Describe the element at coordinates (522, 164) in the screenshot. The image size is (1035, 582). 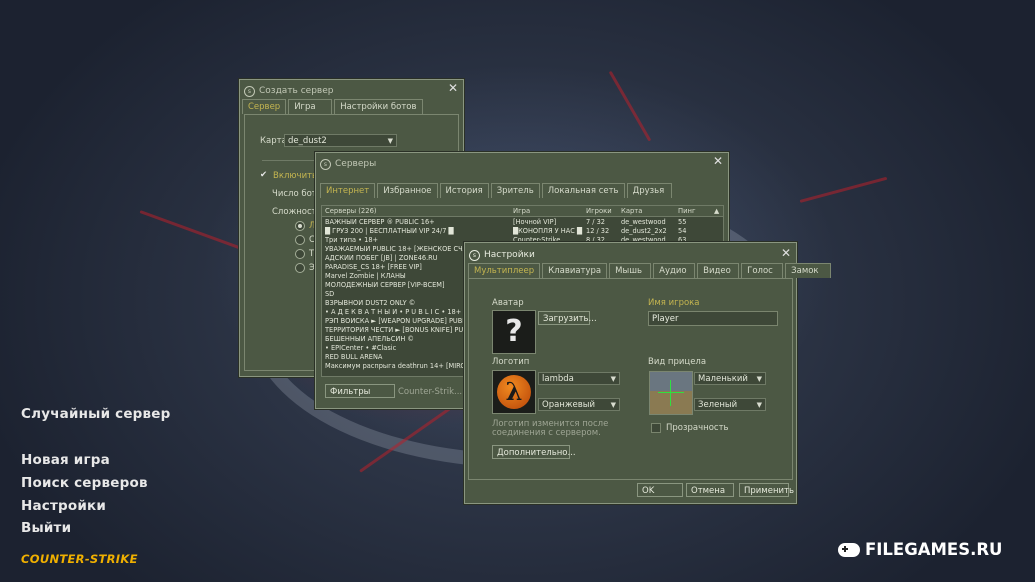
I see `servers-titlebar: s Серверы` at that location.